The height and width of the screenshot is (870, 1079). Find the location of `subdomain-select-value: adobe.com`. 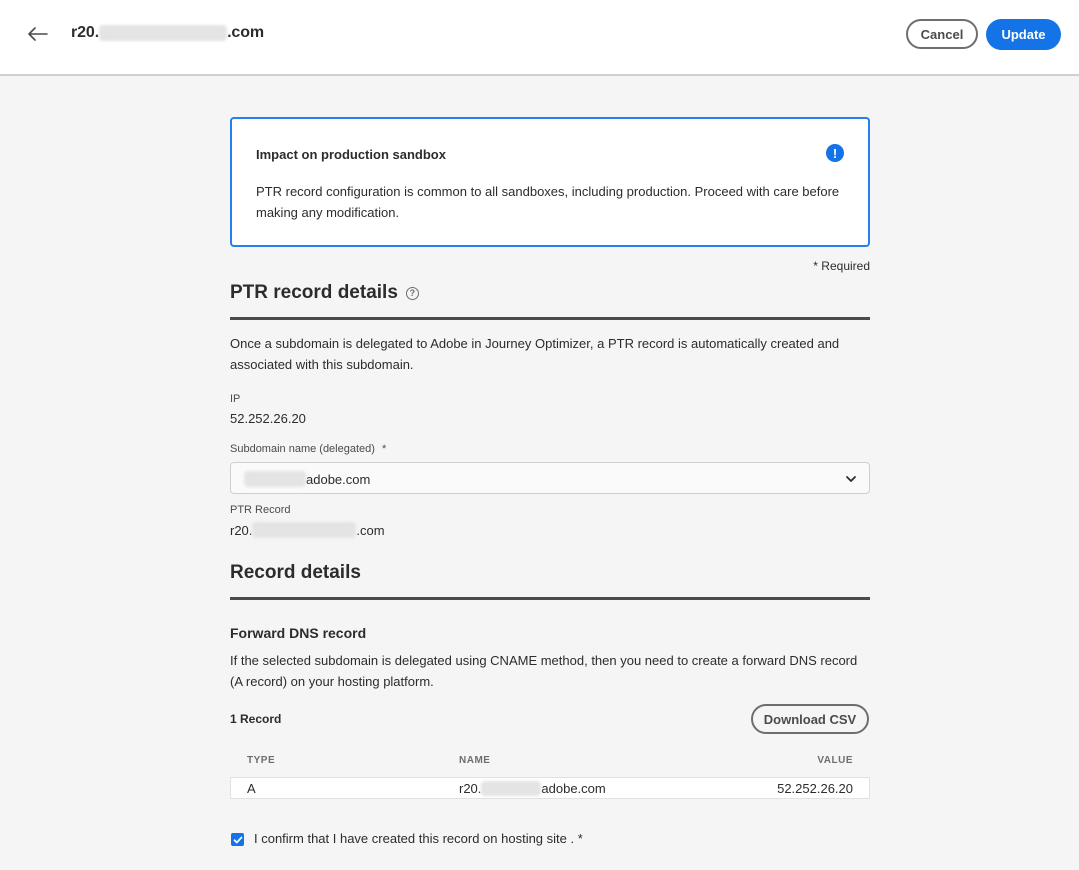

subdomain-select-value: adobe.com is located at coordinates (307, 479).